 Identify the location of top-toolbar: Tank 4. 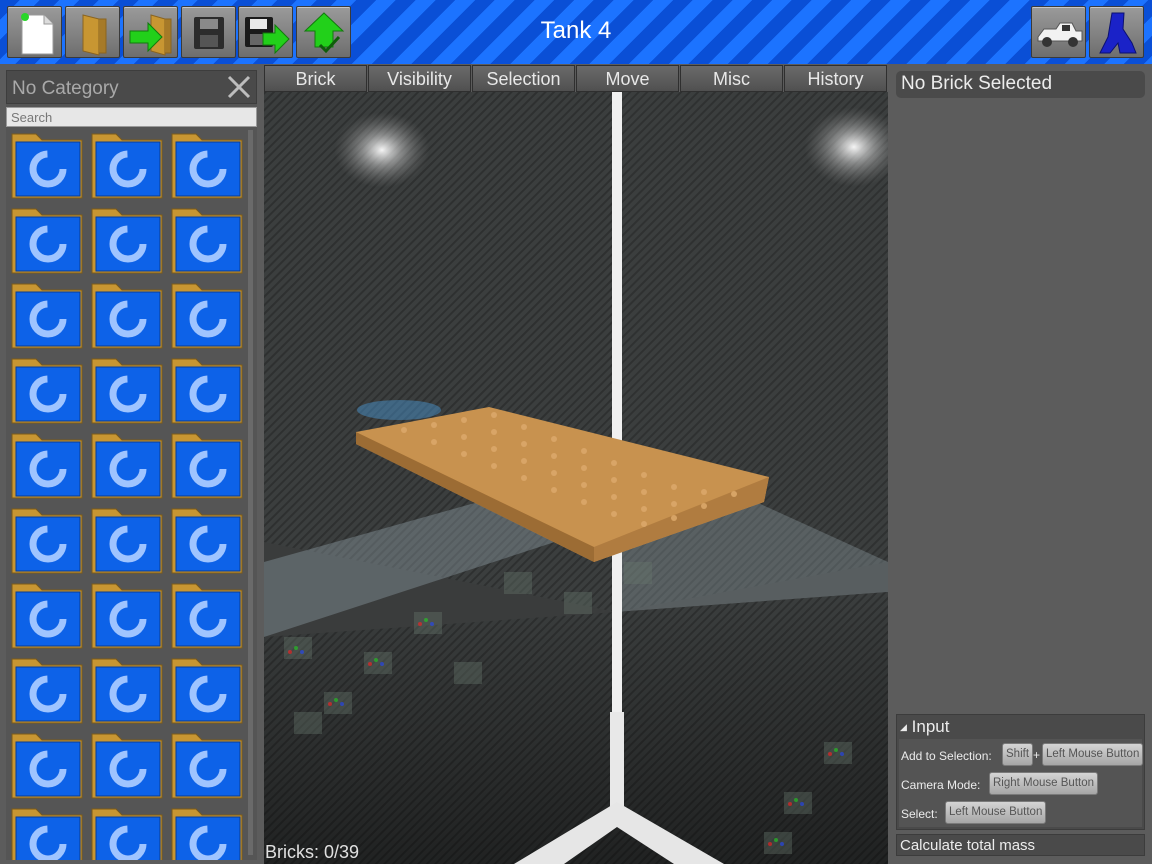
(576, 32).